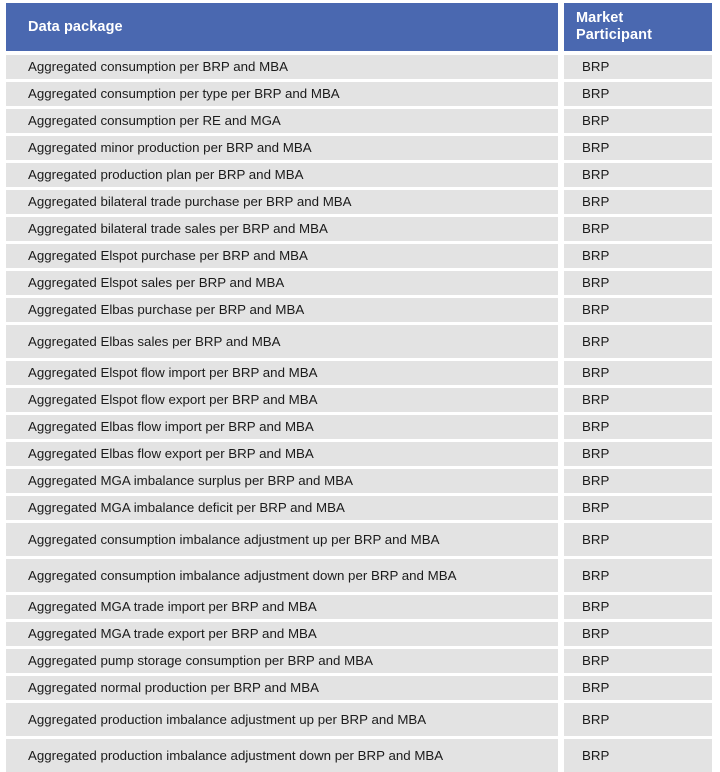  Describe the element at coordinates (600, 18) in the screenshot. I see `column-header-market-participant-line1: Market` at that location.